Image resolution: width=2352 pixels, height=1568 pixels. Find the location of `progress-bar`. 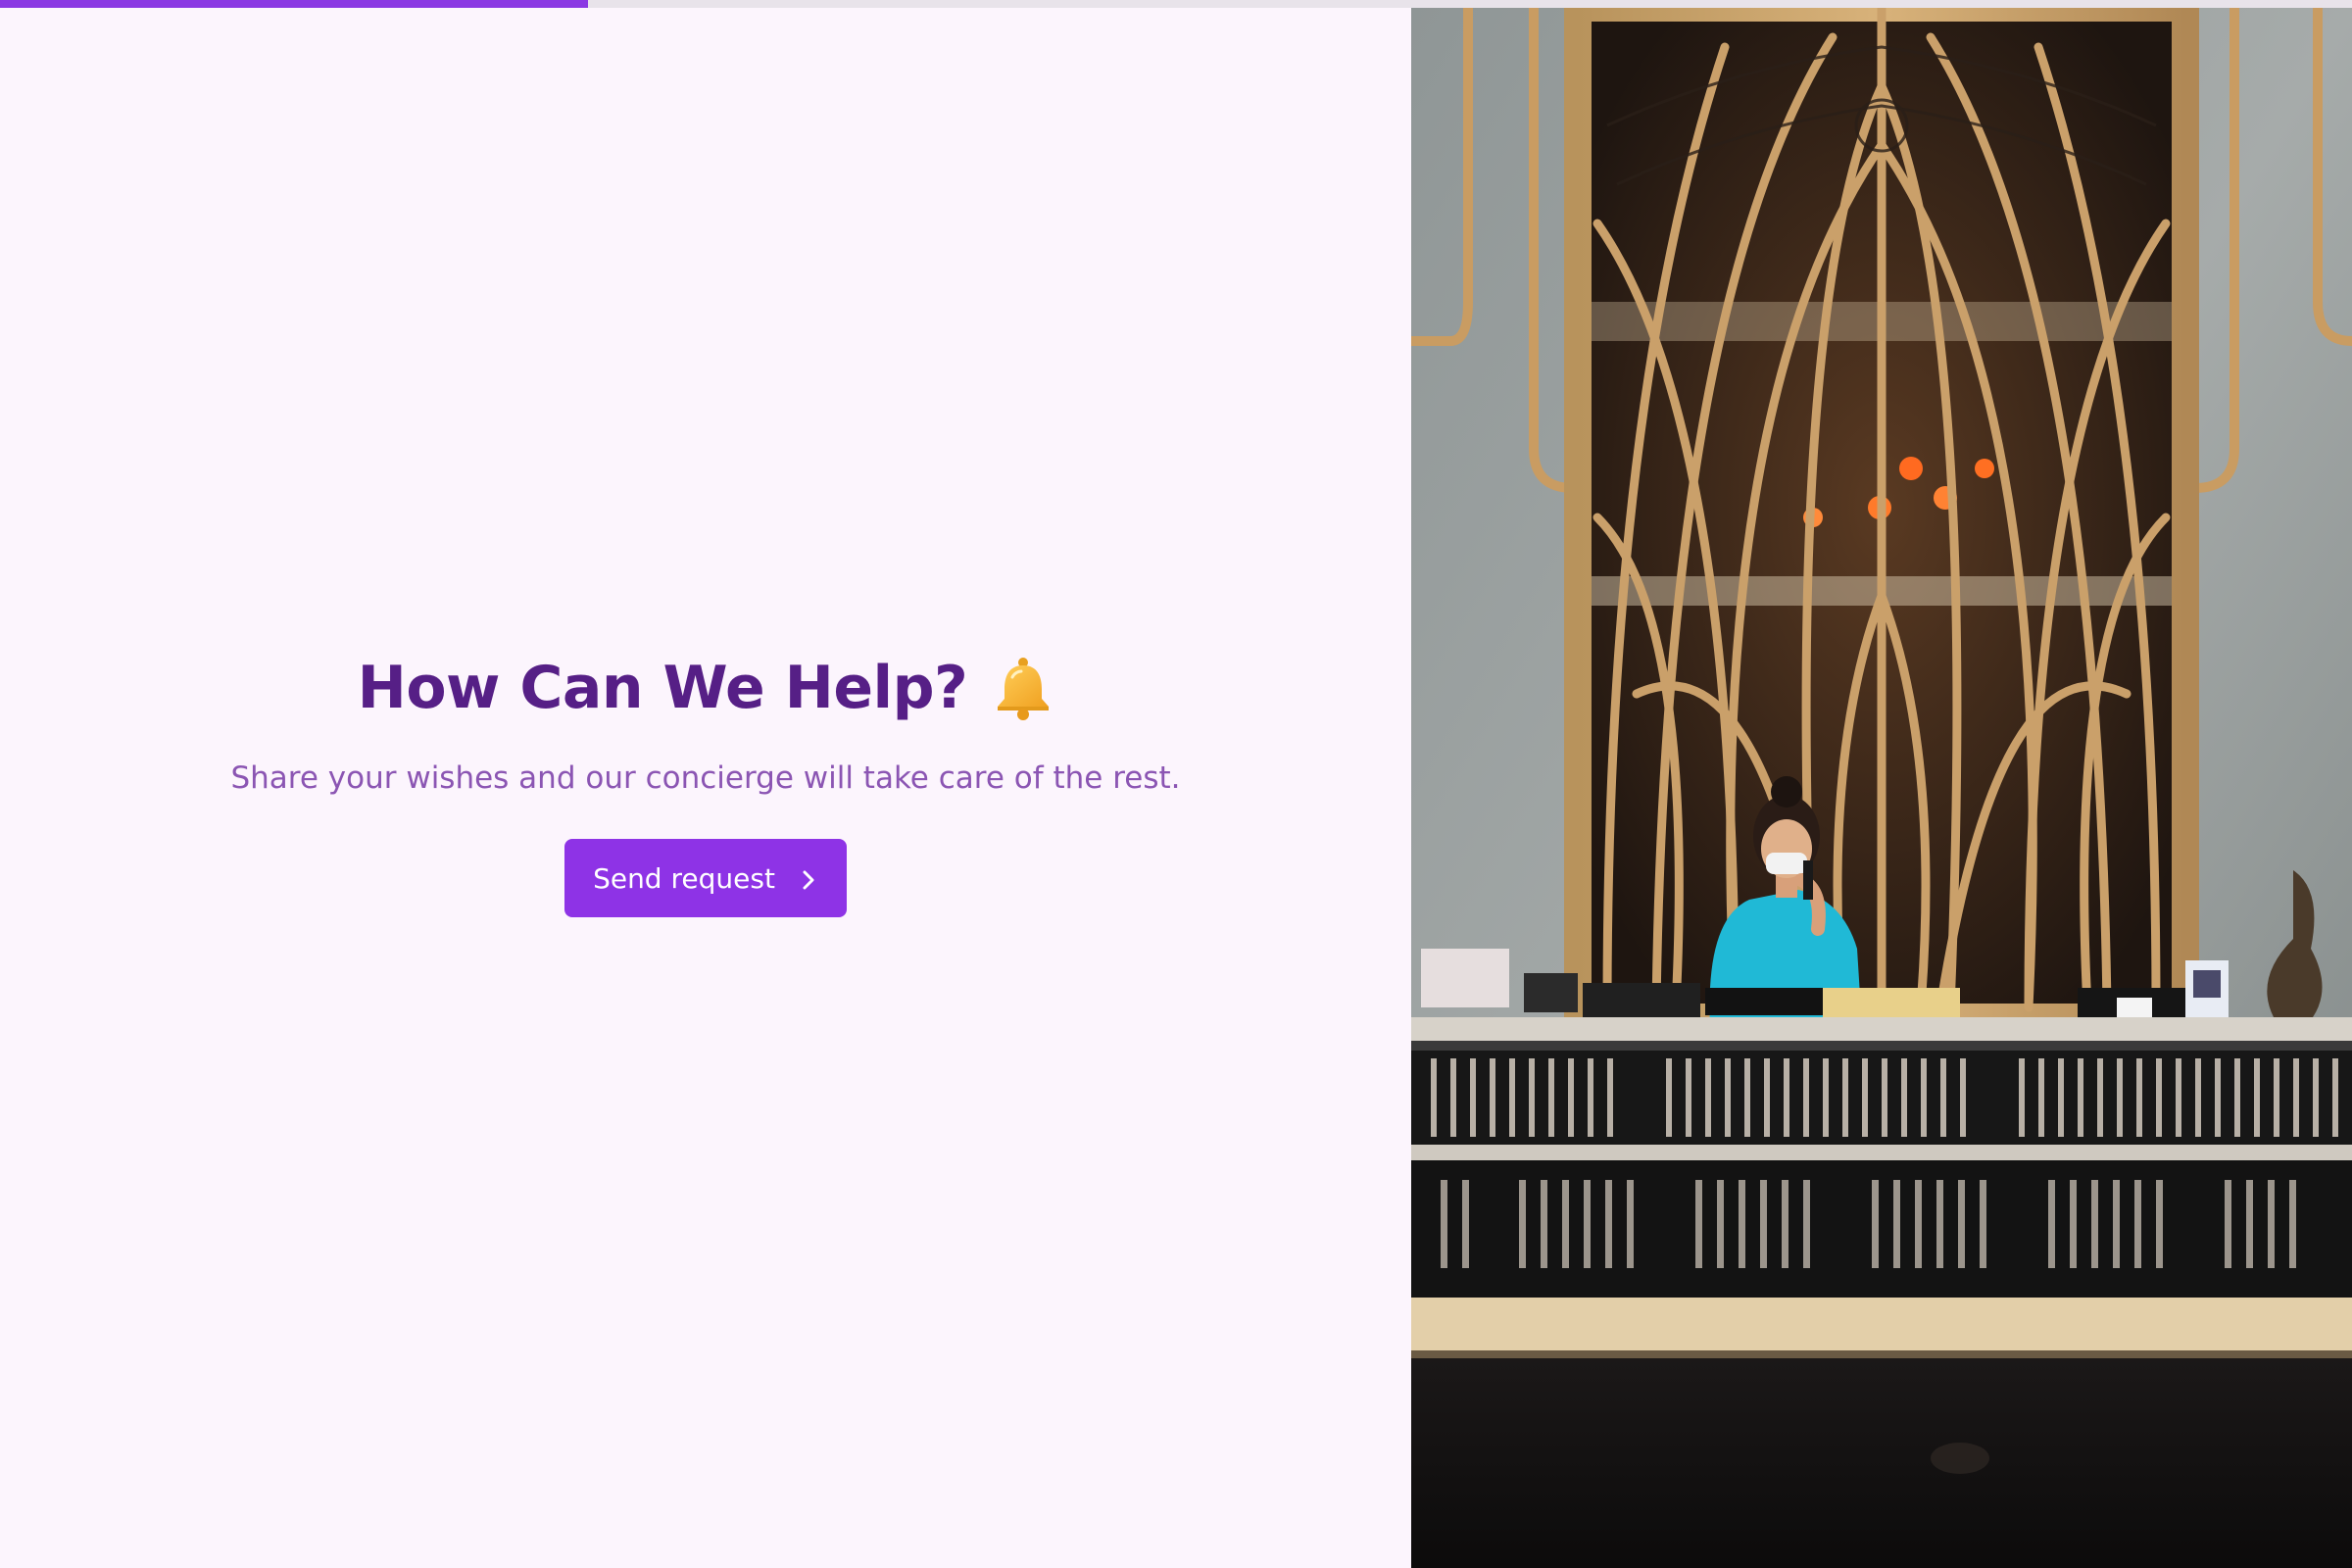

progress-bar is located at coordinates (1176, 4).